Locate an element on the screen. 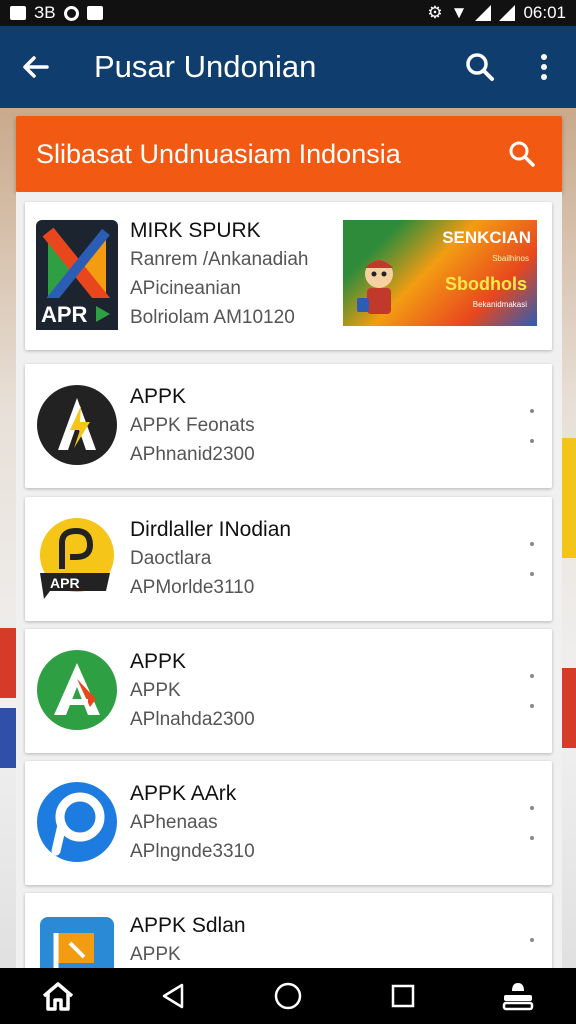 This screenshot has height=1024, width=576. nav-home-circle-button is located at coordinates (288, 996).